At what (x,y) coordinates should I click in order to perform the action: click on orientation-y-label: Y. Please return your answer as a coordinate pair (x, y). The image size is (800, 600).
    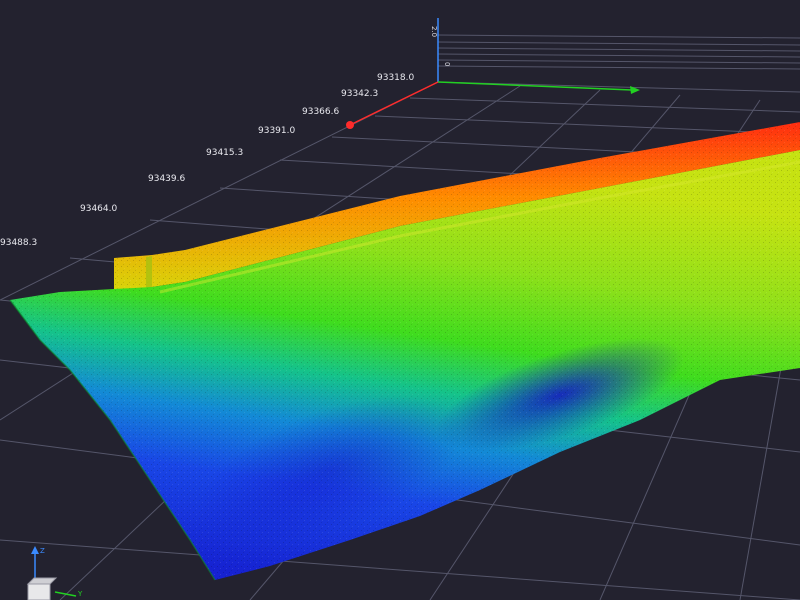
    Looking at the image, I should click on (80, 594).